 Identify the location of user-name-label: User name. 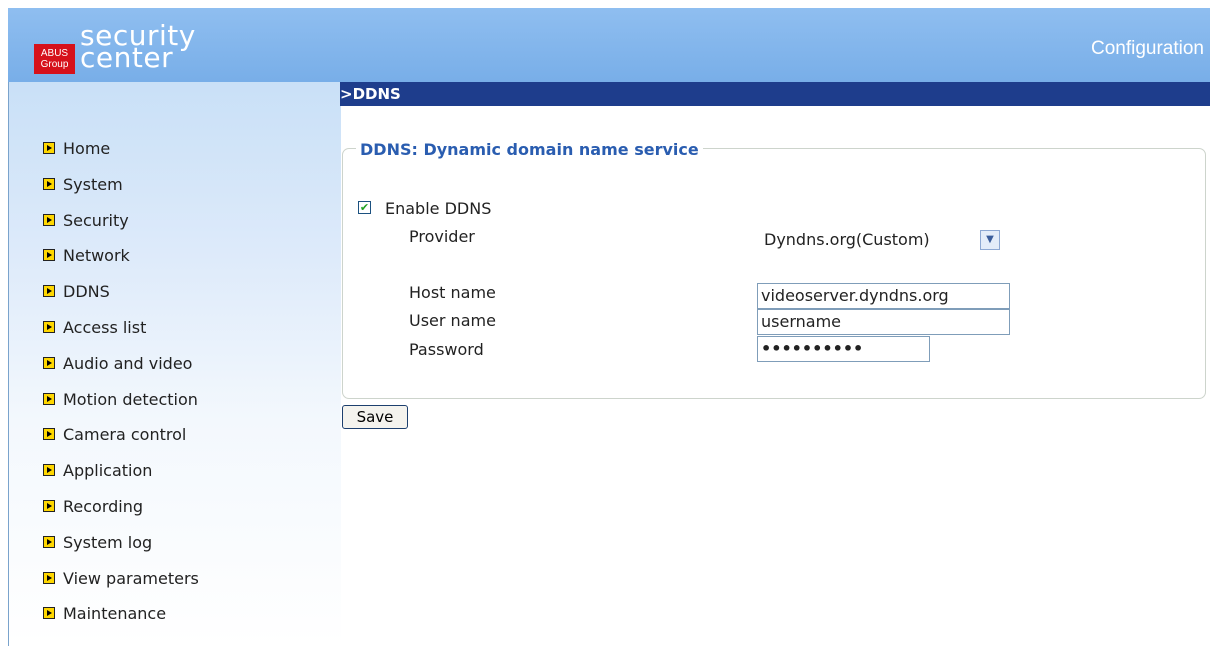
(452, 320).